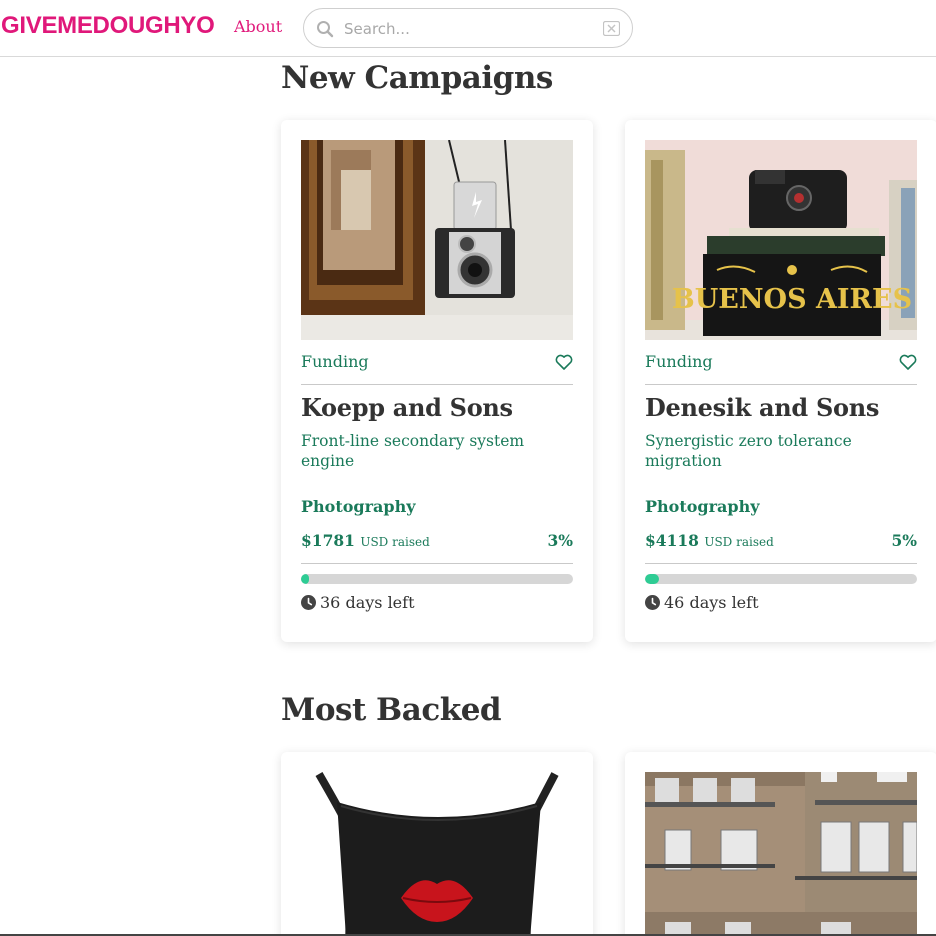 The image size is (936, 936). I want to click on amount-raised: $1781 USD raised, so click(365, 540).